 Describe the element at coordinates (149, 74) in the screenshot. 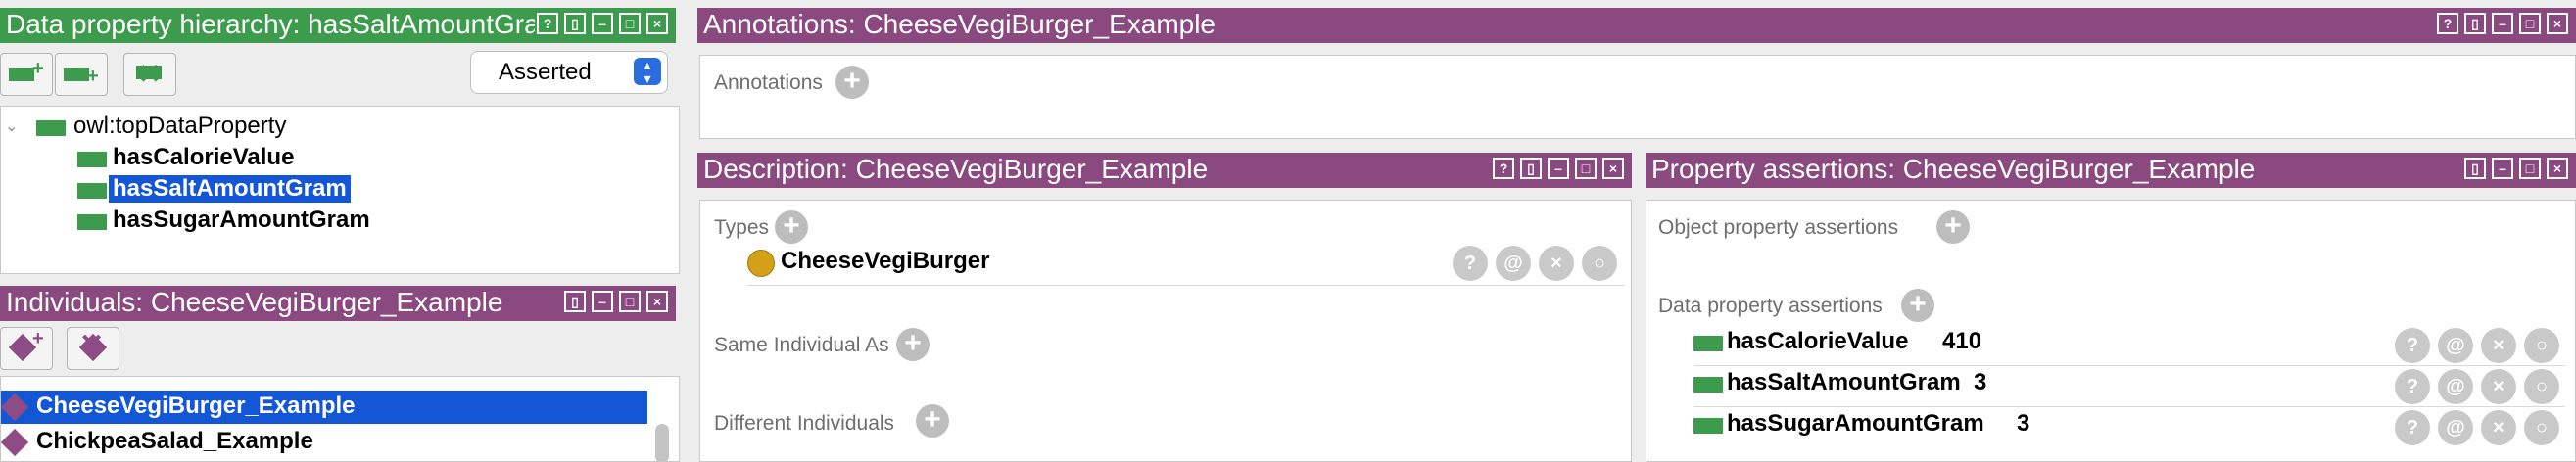

I see `delete-property-button: ✕` at that location.